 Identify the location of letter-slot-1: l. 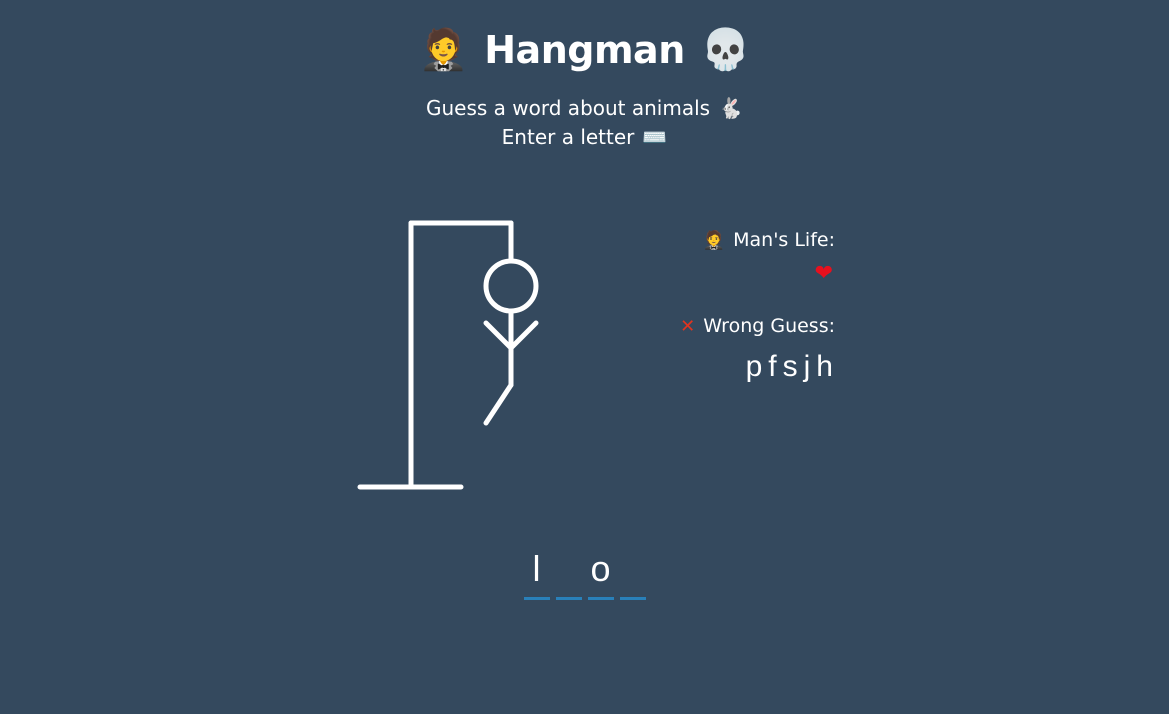
(536, 572).